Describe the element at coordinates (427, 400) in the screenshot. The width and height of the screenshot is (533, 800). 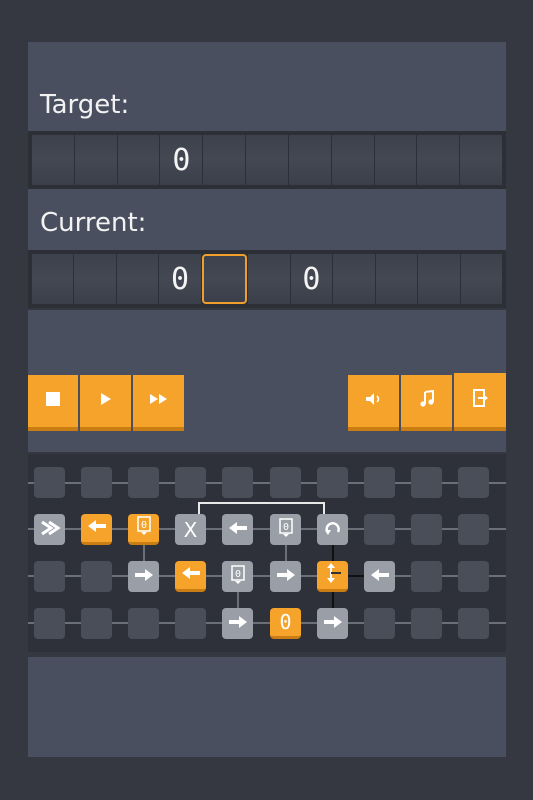
I see `music-note-icon` at that location.